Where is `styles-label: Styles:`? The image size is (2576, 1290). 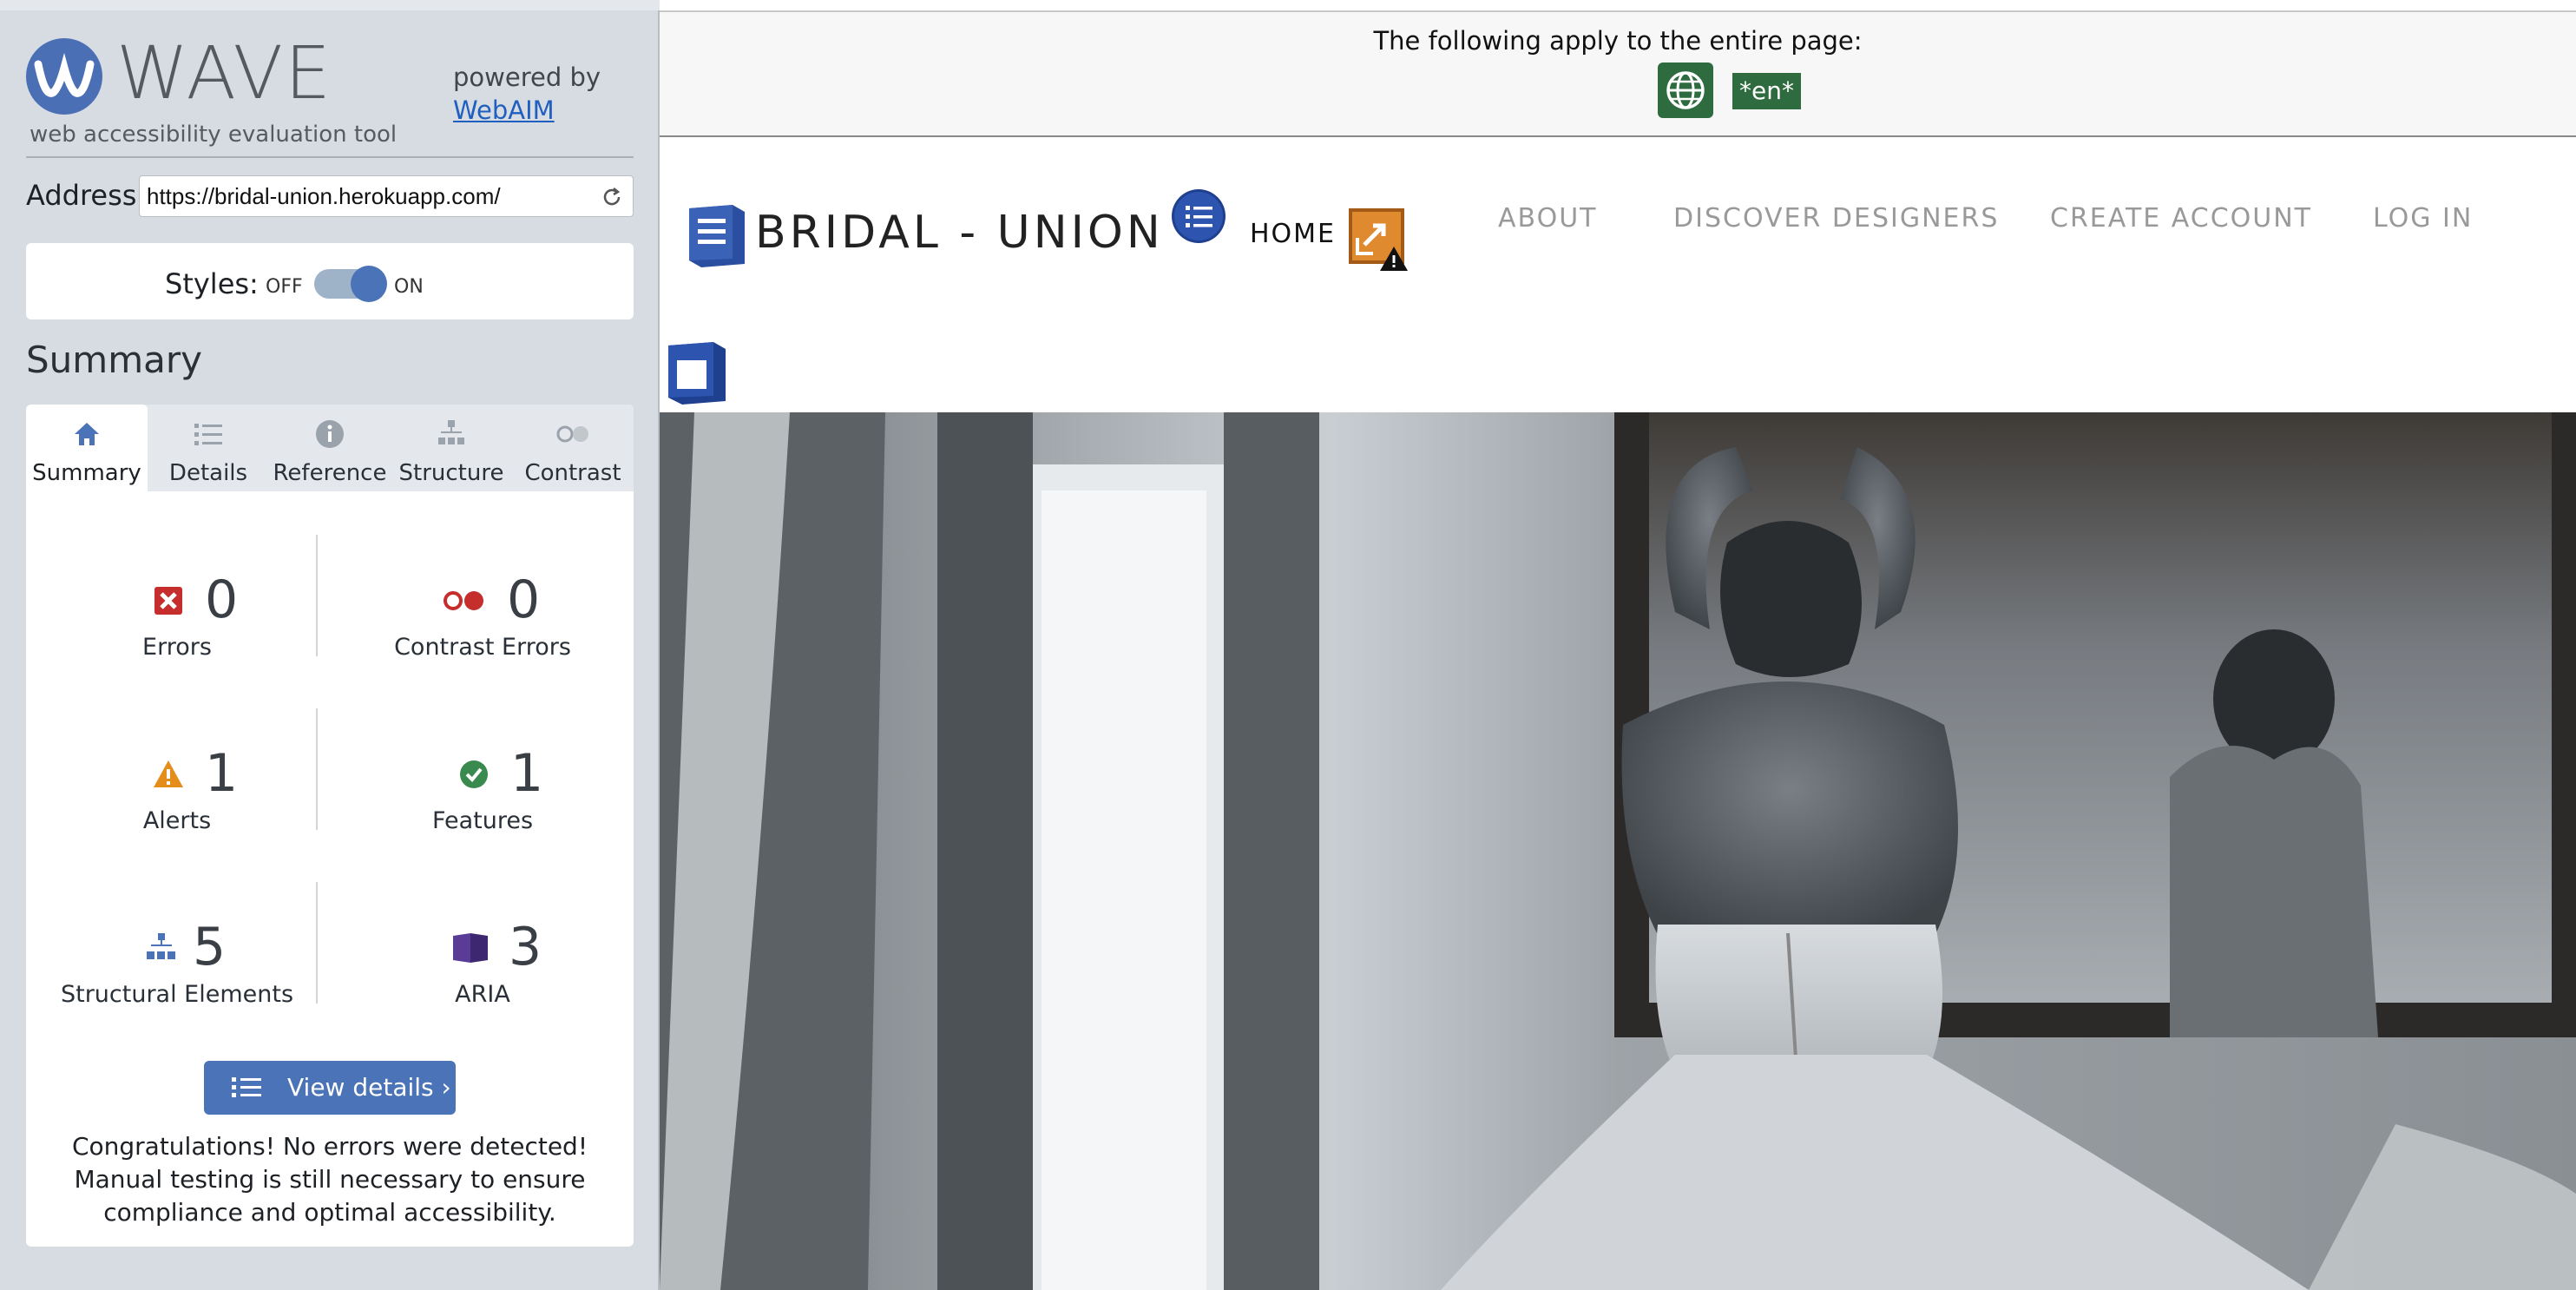
styles-label: Styles: is located at coordinates (212, 283).